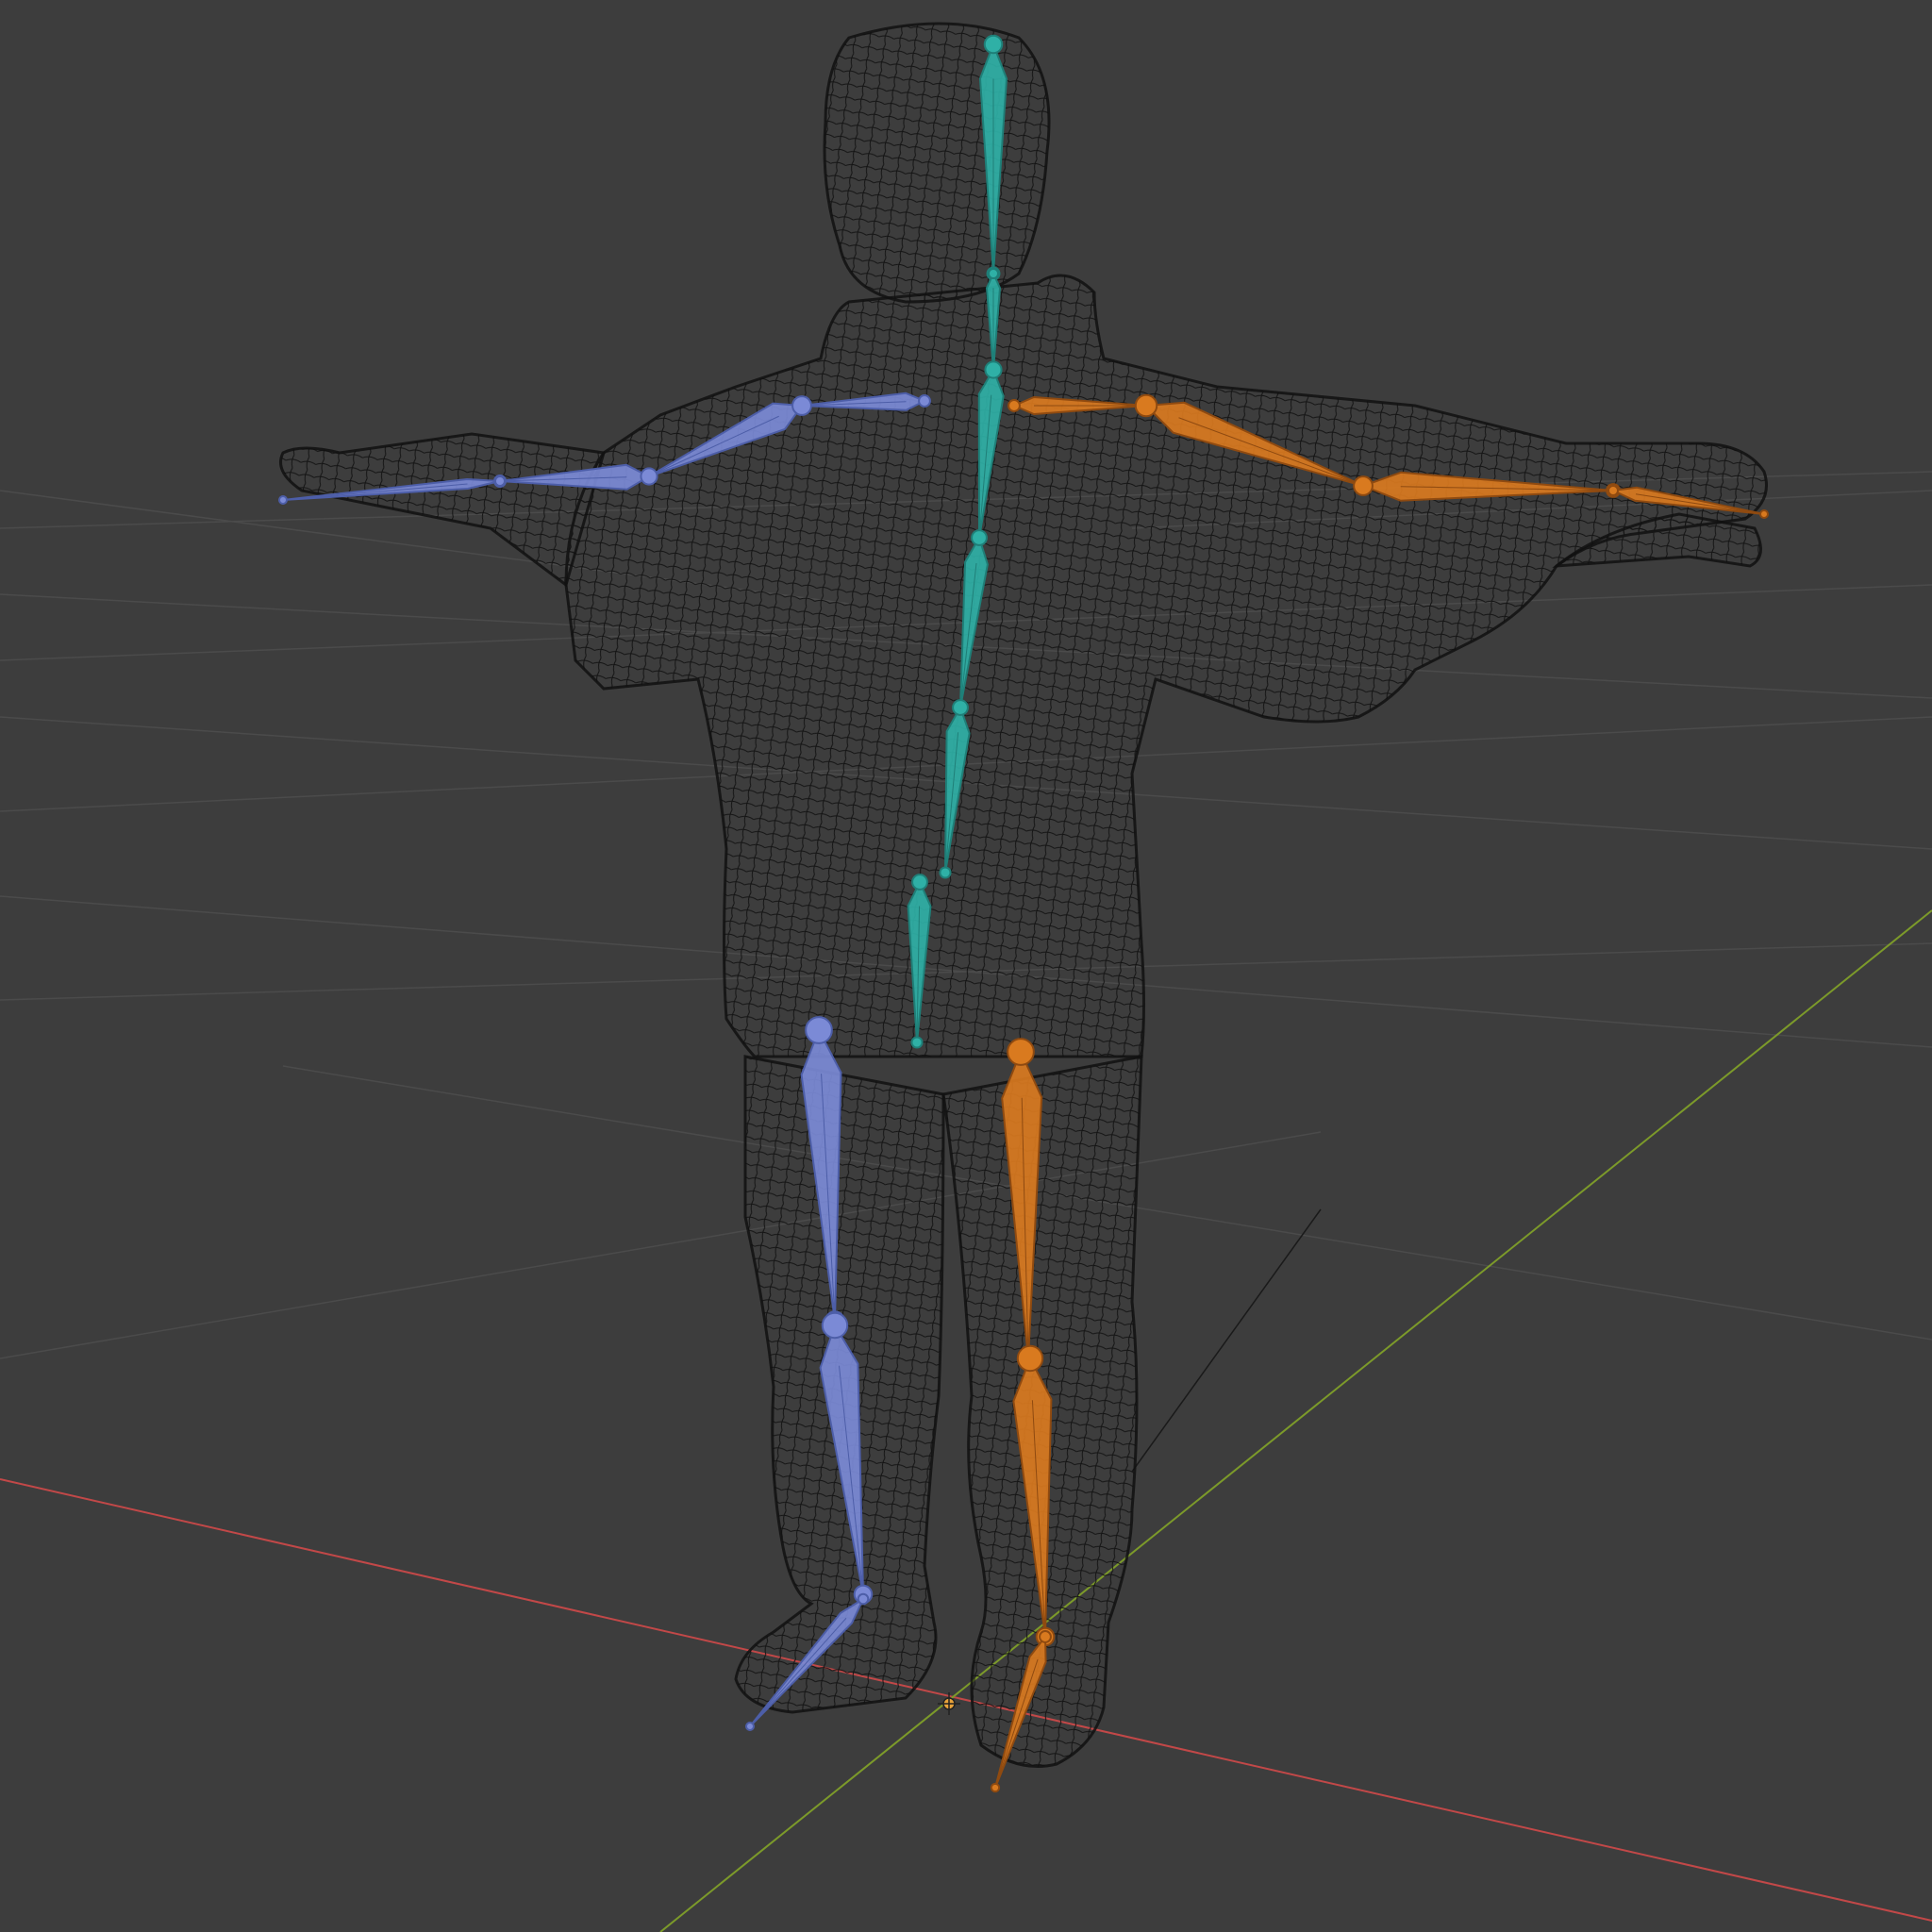 This screenshot has height=1932, width=1932. What do you see at coordinates (946, 872) in the screenshot?
I see `joint-tail-spine-mid` at bounding box center [946, 872].